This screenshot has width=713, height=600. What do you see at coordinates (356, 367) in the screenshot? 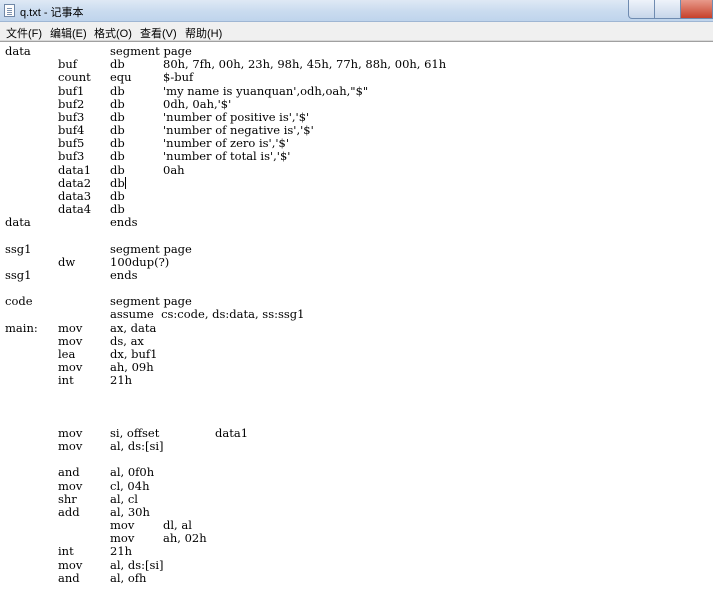
I see `text-line: mov ah, 09h` at bounding box center [356, 367].